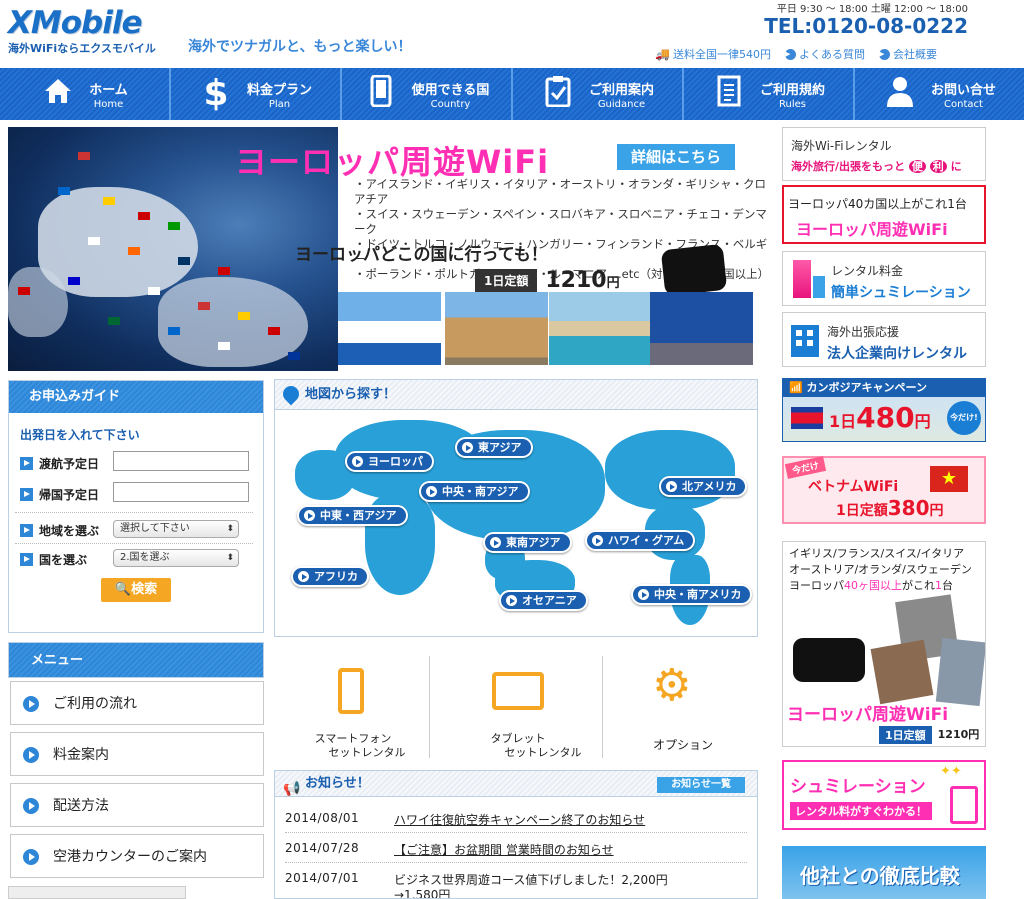 The image size is (1024, 899). What do you see at coordinates (877, 553) in the screenshot?
I see `europe-ad-line: イギリス/フランス/スイス/イタリア` at bounding box center [877, 553].